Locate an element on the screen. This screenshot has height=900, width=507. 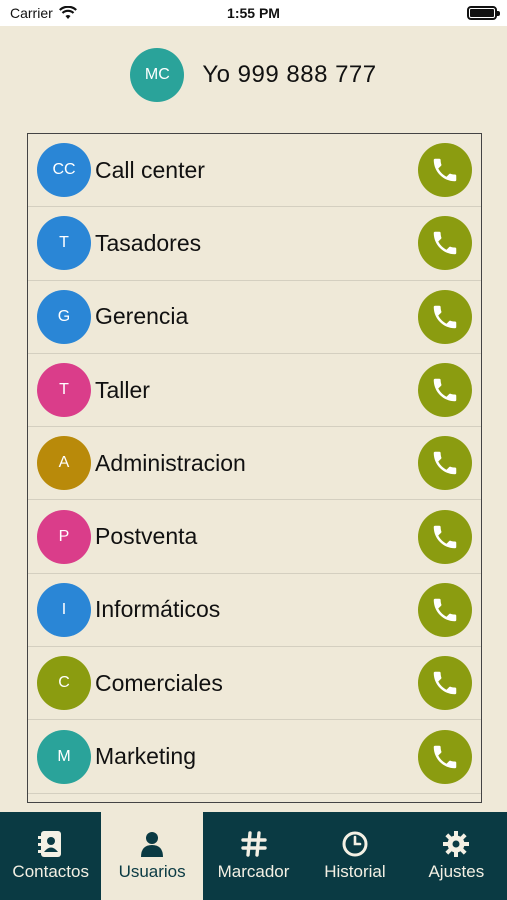
contact-name: Informáticos is located at coordinates (158, 609).